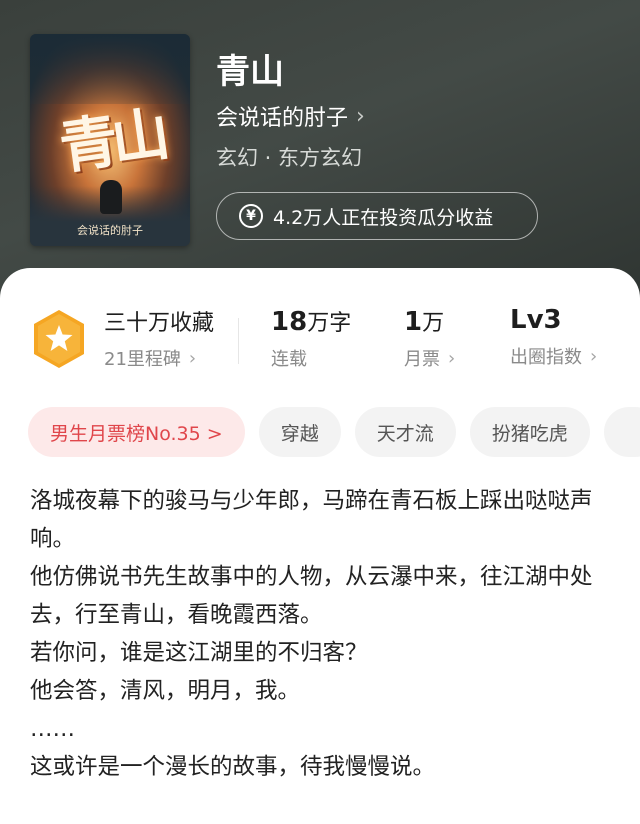 The width and height of the screenshot is (640, 824). I want to click on breakout-level: Lv3, so click(536, 320).